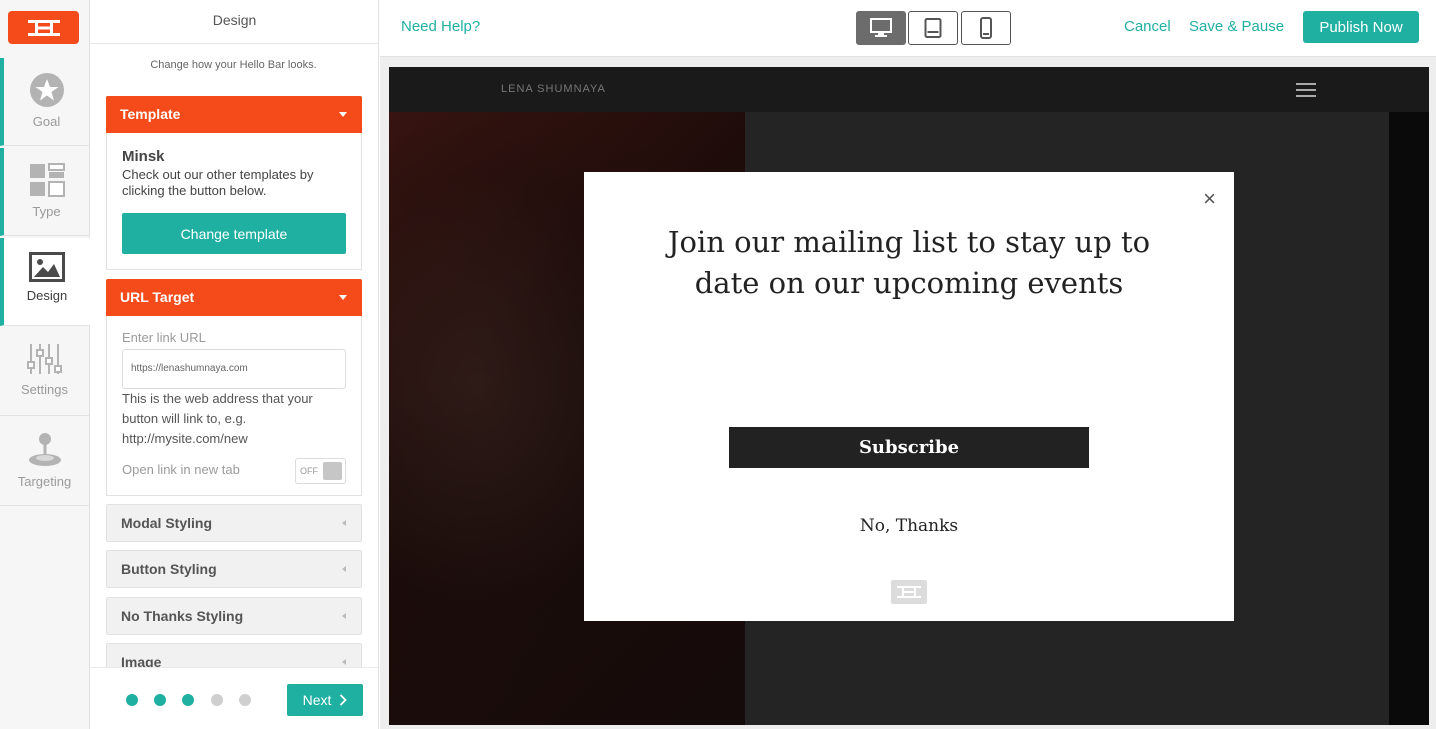 The image size is (1436, 729). What do you see at coordinates (233, 65) in the screenshot?
I see `panel-subtitle: Change how your Hello Bar looks.` at bounding box center [233, 65].